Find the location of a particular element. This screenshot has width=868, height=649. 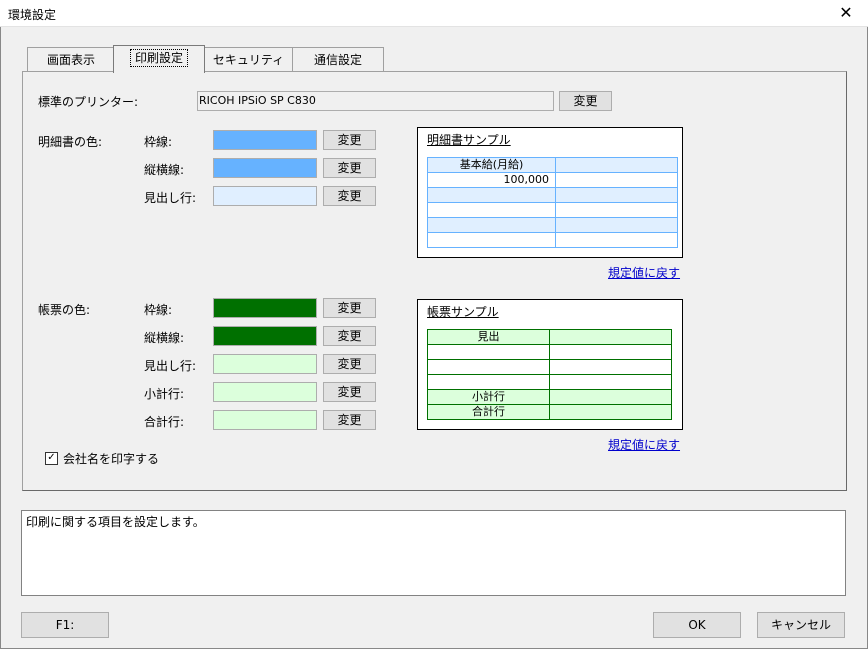

meisai-reset-link: 規定値に戻す is located at coordinates (644, 272).